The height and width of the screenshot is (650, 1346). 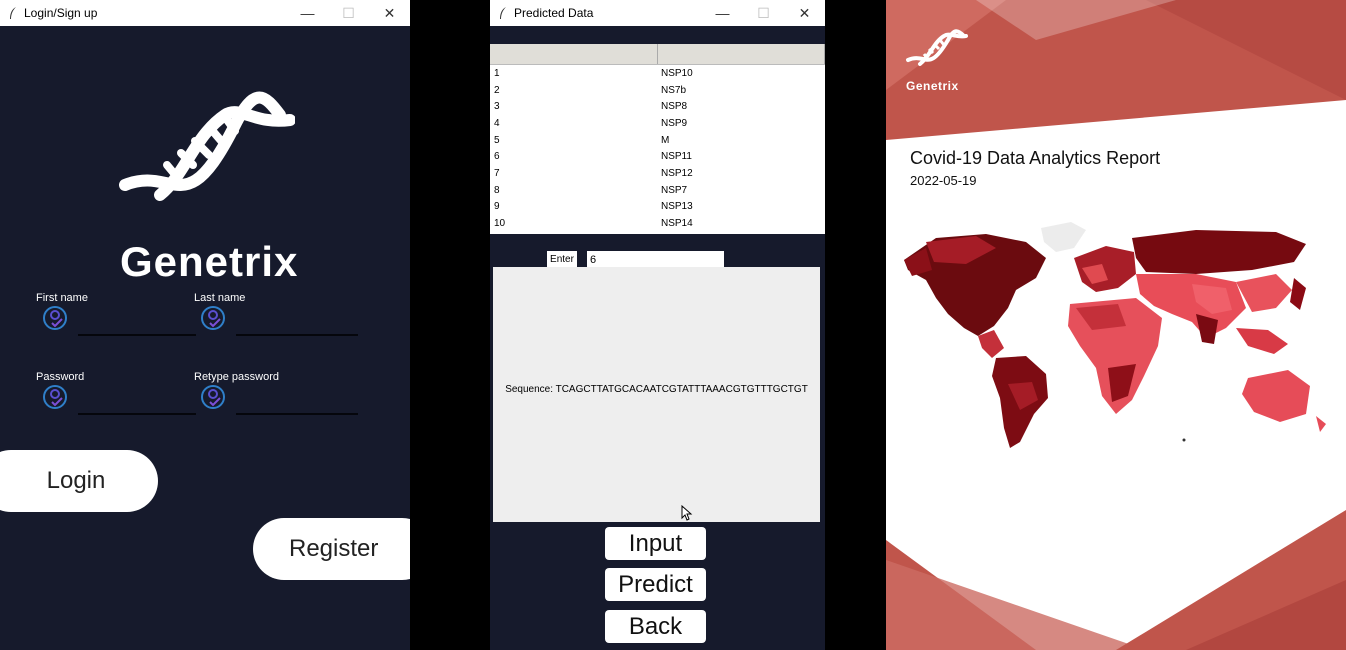 What do you see at coordinates (655, 259) in the screenshot?
I see `enter-input` at bounding box center [655, 259].